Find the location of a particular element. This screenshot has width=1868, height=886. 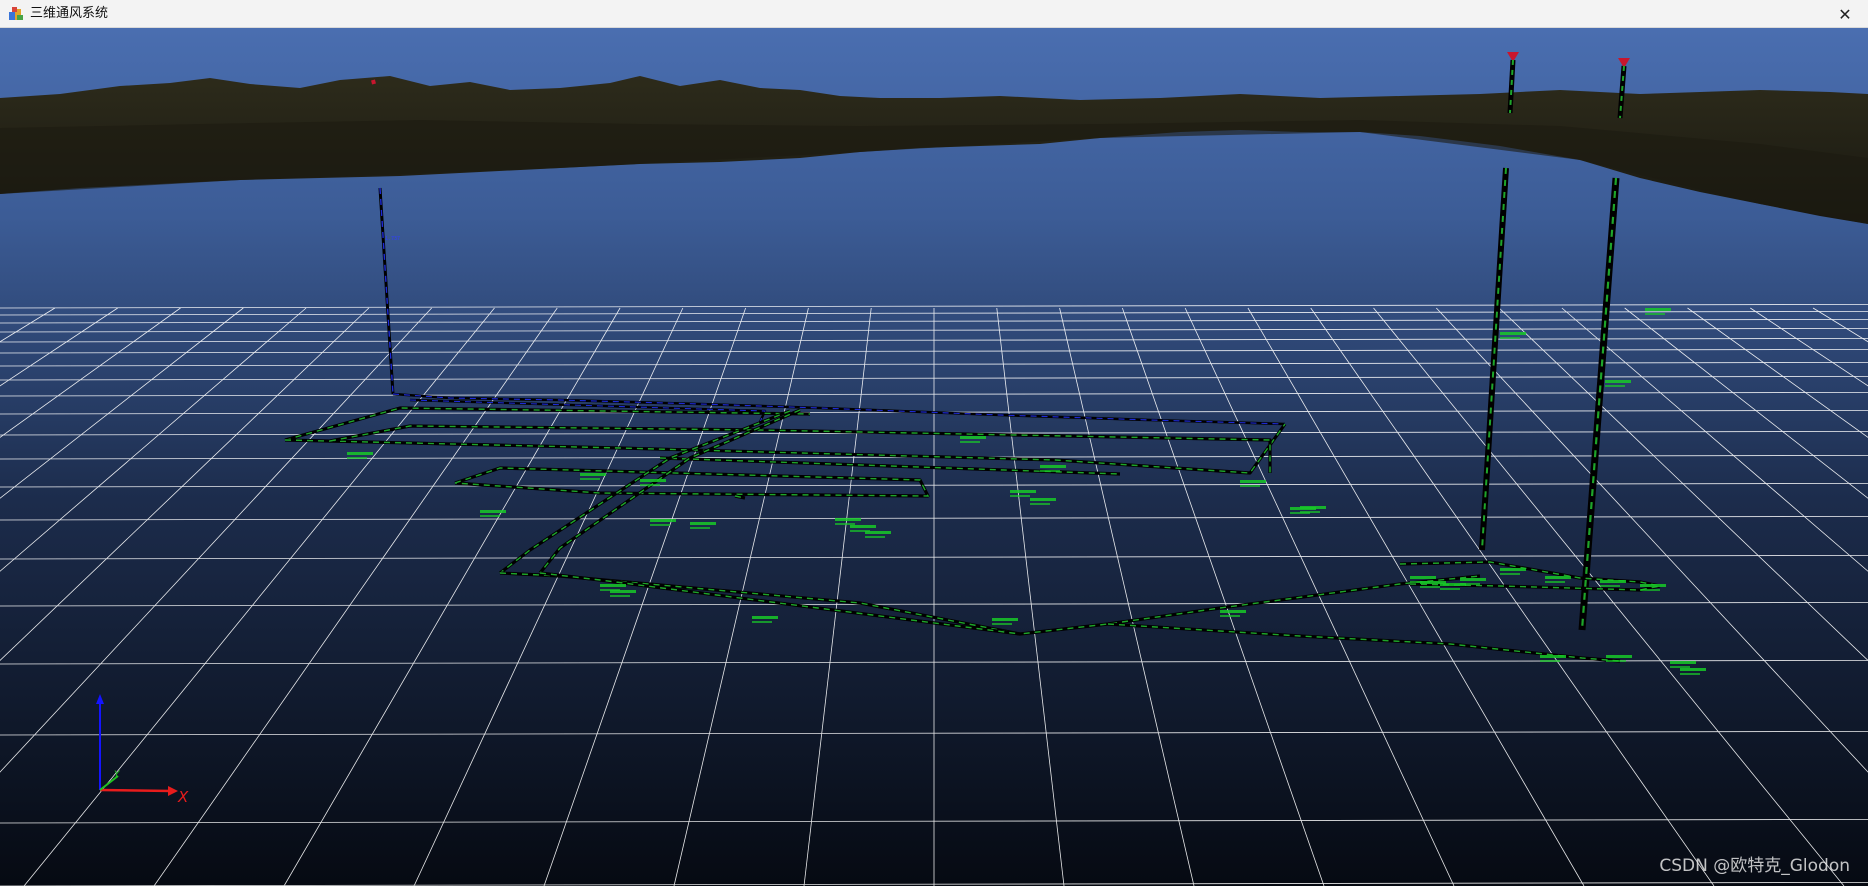

title-bar: 三维通风系统 ✕ is located at coordinates (934, 14).